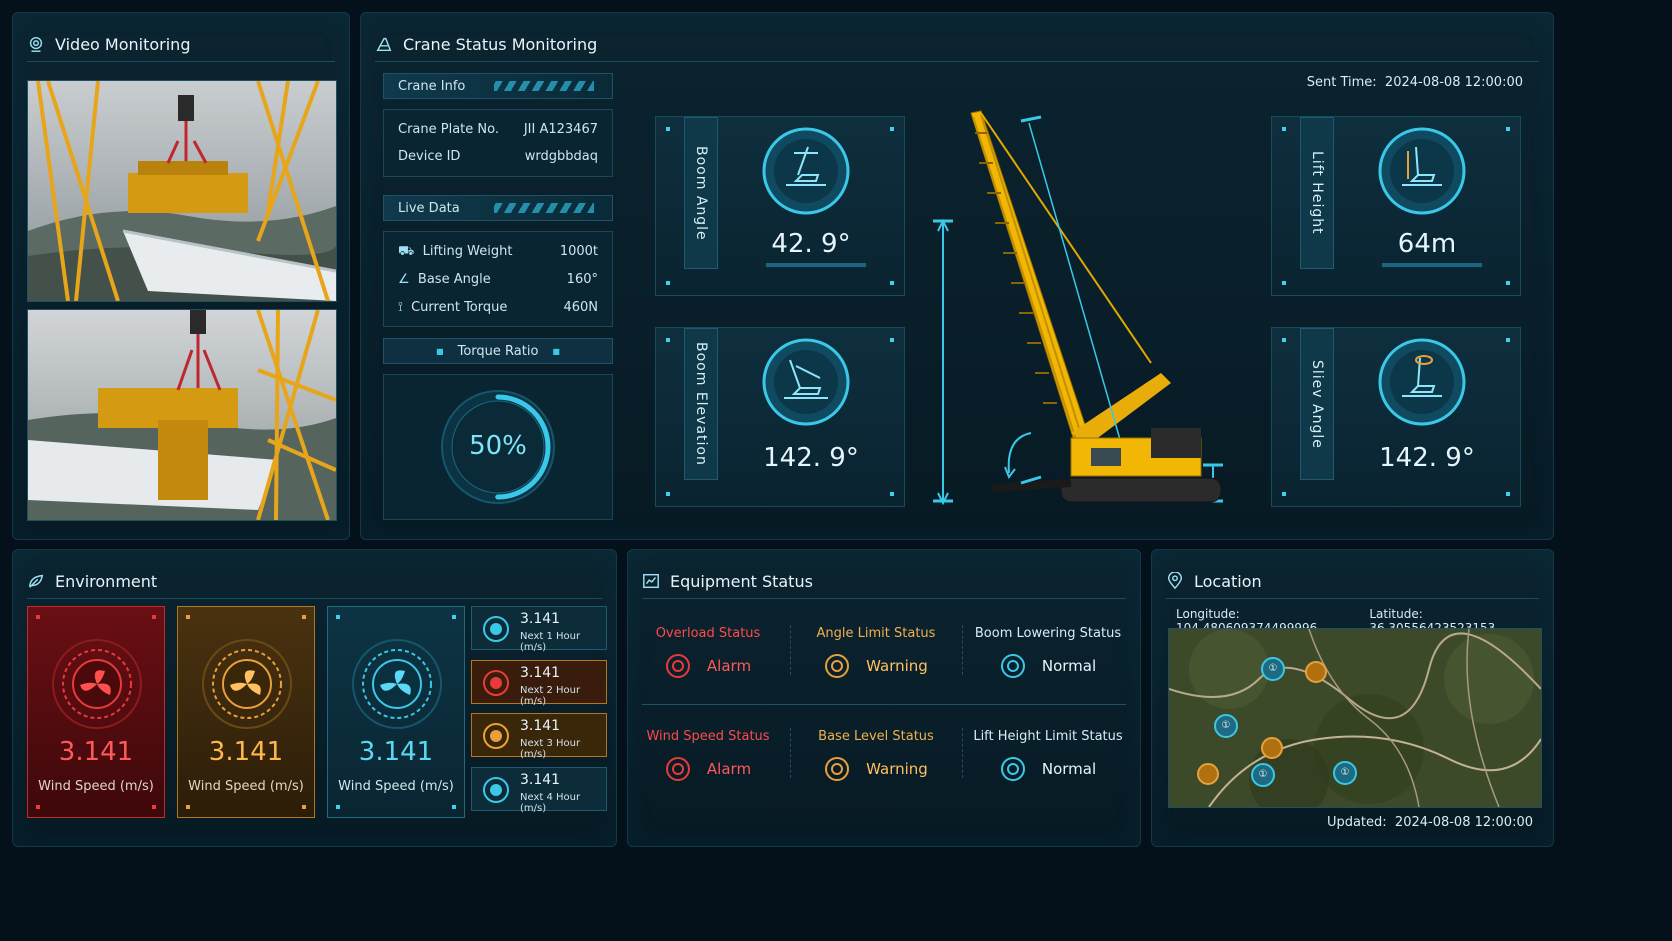 This screenshot has height=941, width=1672. Describe the element at coordinates (1463, 822) in the screenshot. I see `updated-value: 2024-08-08 12:00:00` at that location.